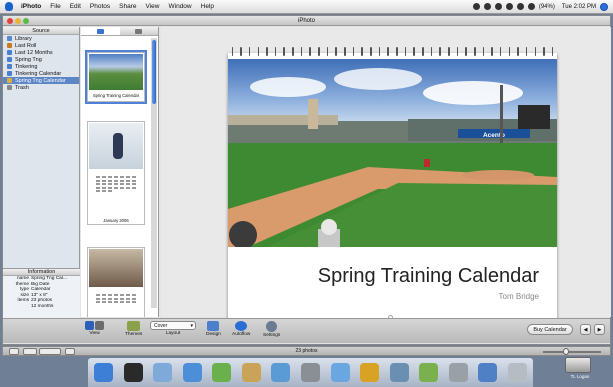 This screenshot has height=387, width=613. I want to click on source-item: Trash, so click(41, 87).